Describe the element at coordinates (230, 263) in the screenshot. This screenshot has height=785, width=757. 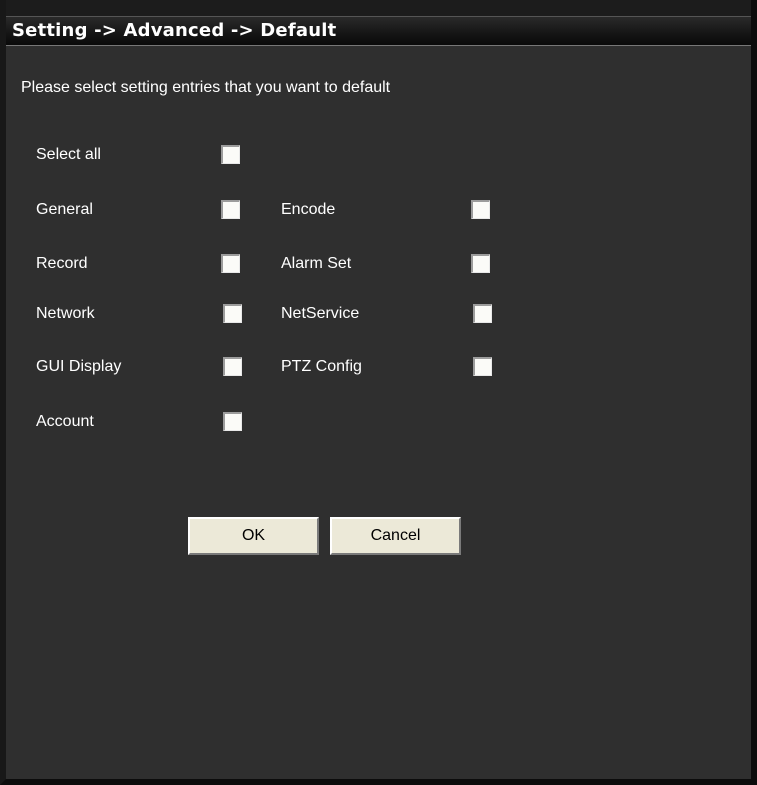
I see `record-checkbox` at that location.